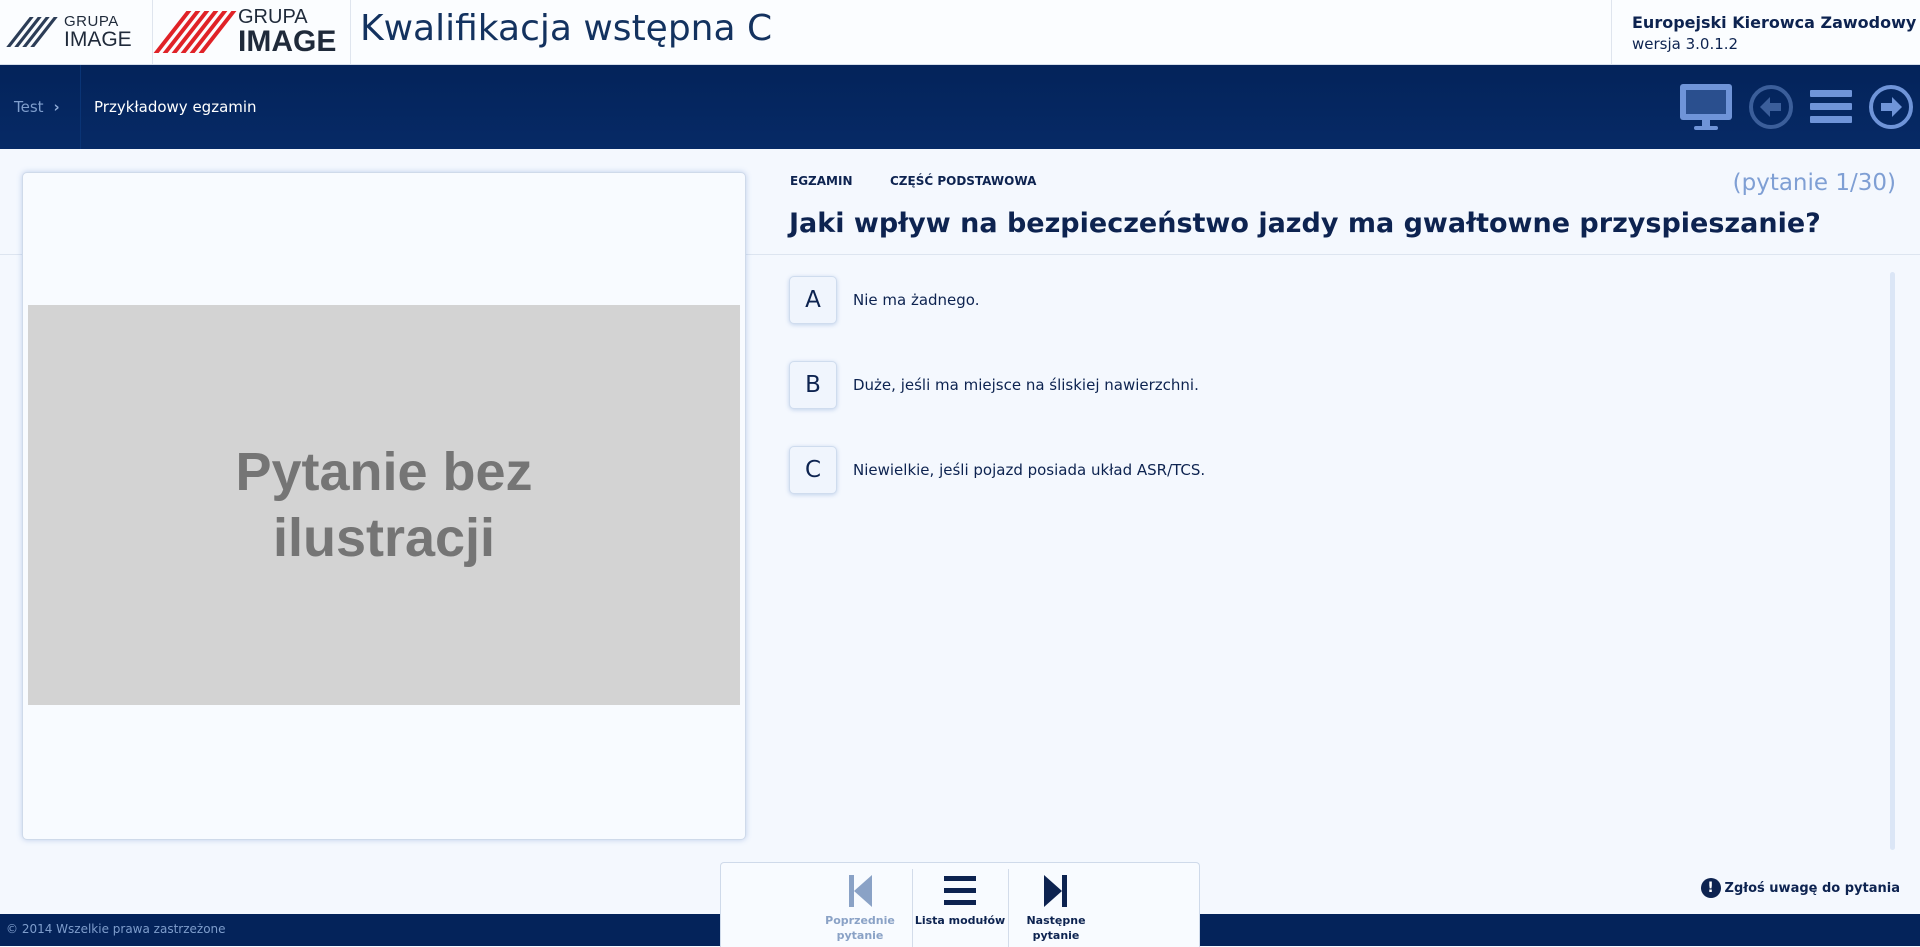 This screenshot has width=1920, height=947. What do you see at coordinates (273, 17) in the screenshot?
I see `logo-large-line1: GRUPA` at bounding box center [273, 17].